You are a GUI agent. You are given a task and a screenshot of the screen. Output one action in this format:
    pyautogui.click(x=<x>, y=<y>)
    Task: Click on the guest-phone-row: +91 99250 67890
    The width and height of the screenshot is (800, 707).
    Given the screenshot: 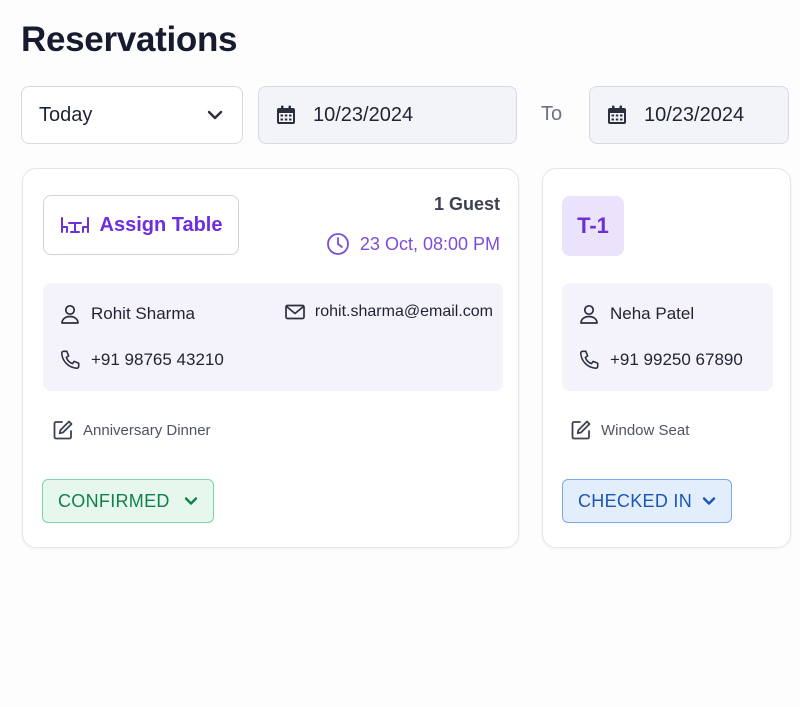 What is the action you would take?
    pyautogui.click(x=660, y=360)
    